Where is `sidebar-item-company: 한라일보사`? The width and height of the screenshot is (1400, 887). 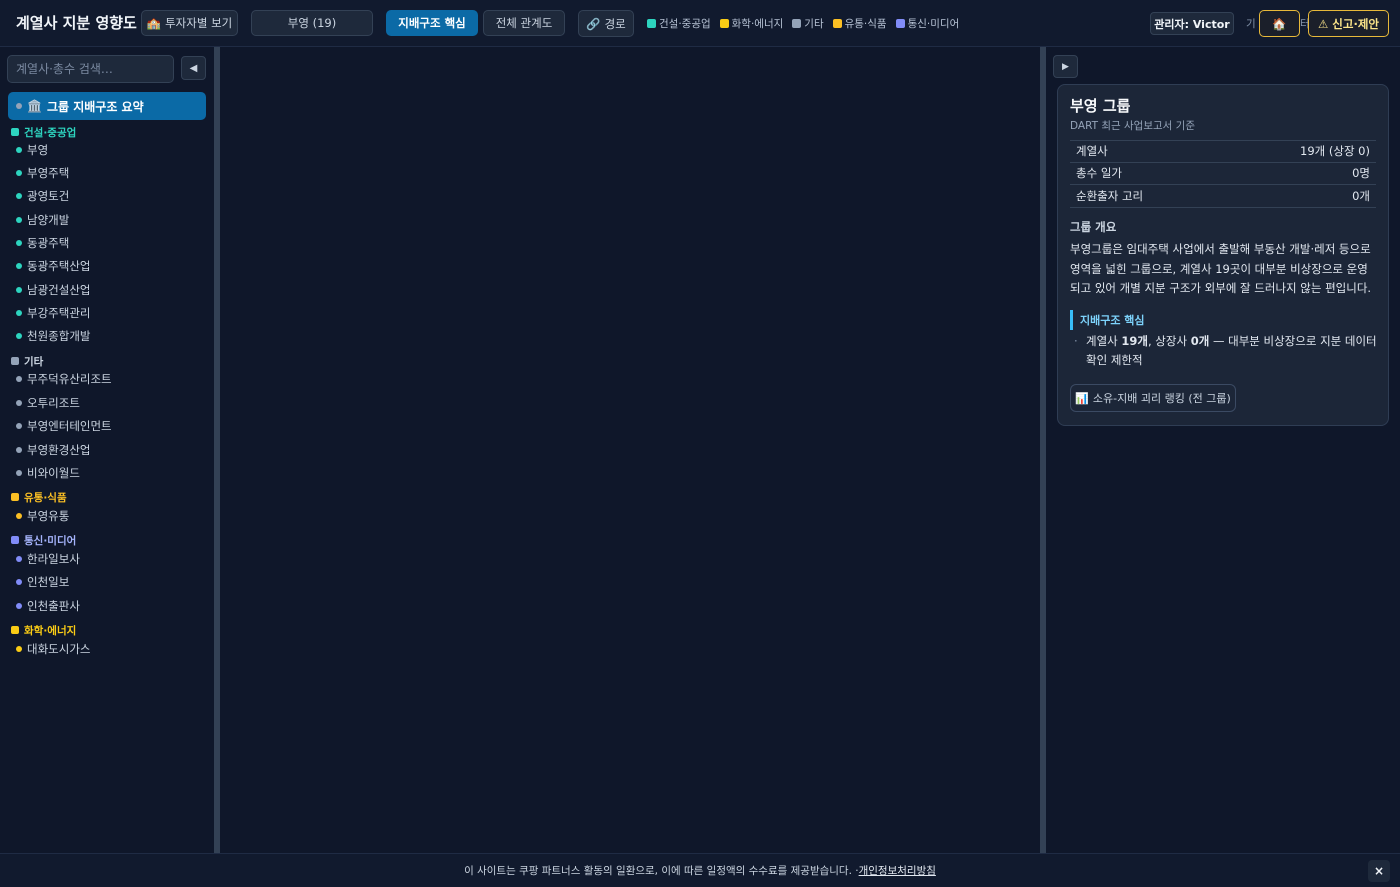 sidebar-item-company: 한라일보사 is located at coordinates (48, 559).